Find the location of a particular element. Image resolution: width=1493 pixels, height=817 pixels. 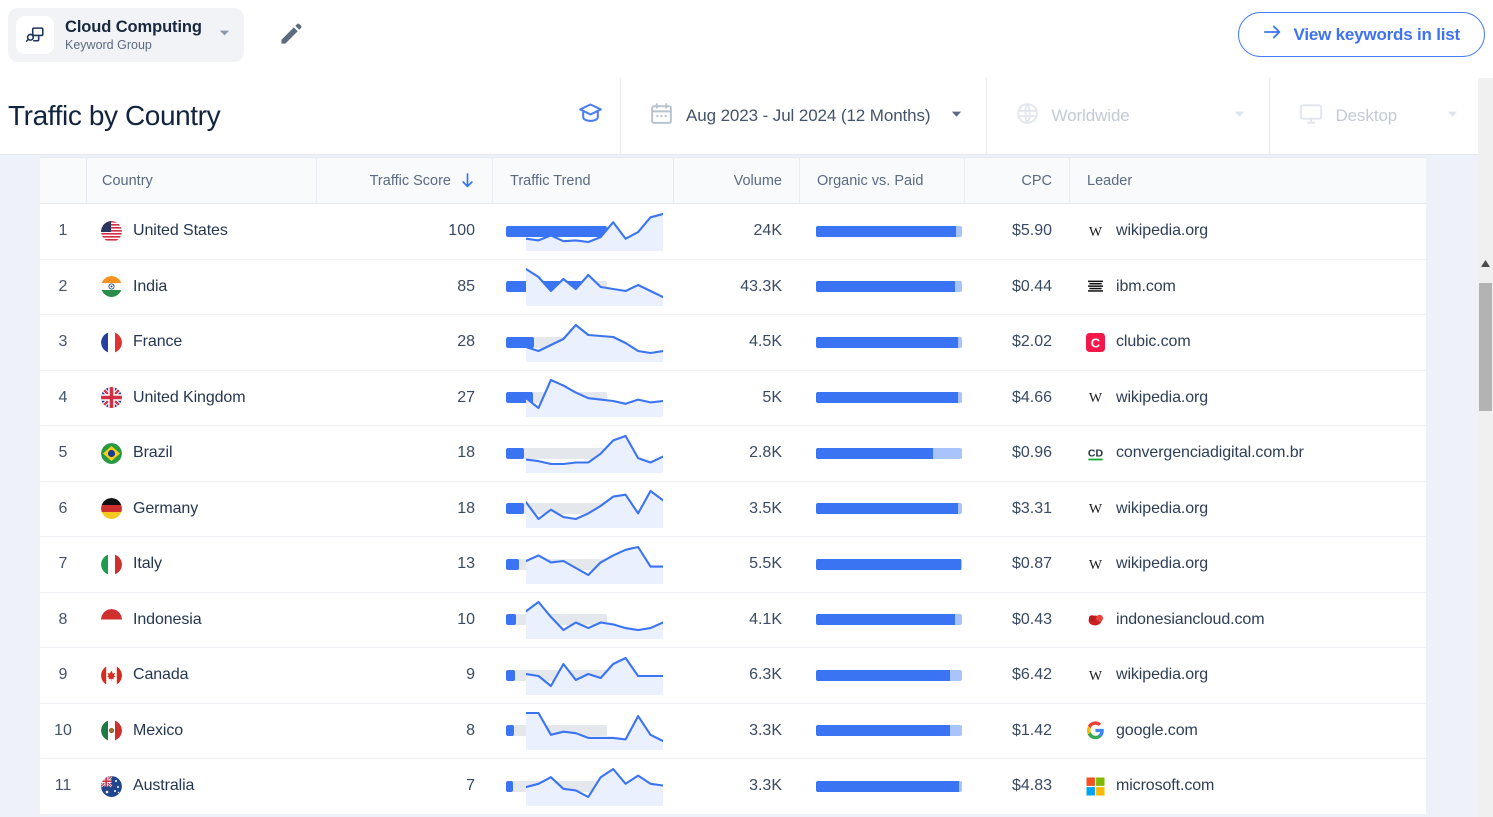

globe-icon is located at coordinates (1027, 116).